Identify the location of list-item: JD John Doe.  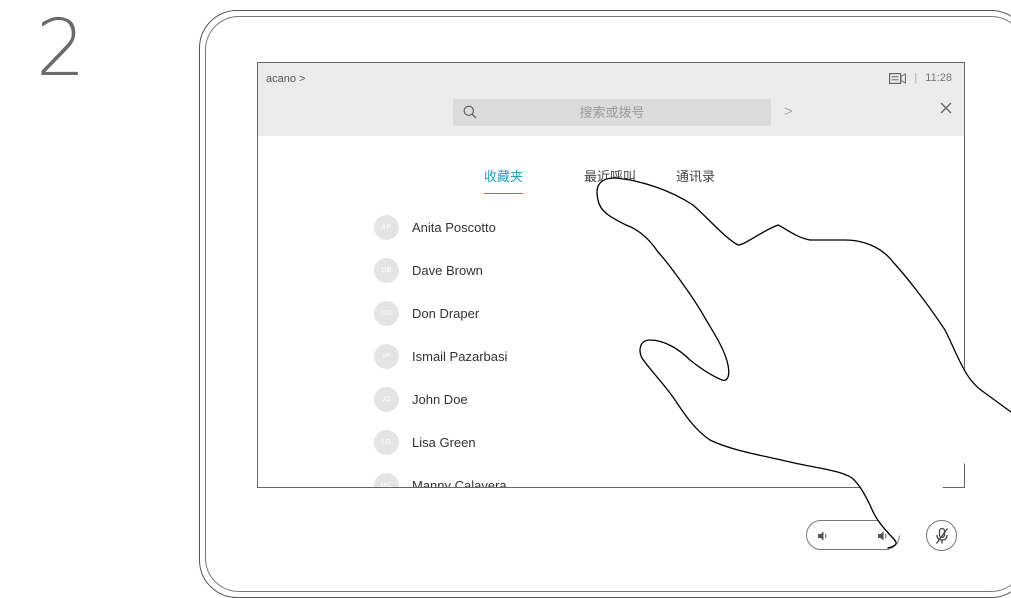
(421, 399).